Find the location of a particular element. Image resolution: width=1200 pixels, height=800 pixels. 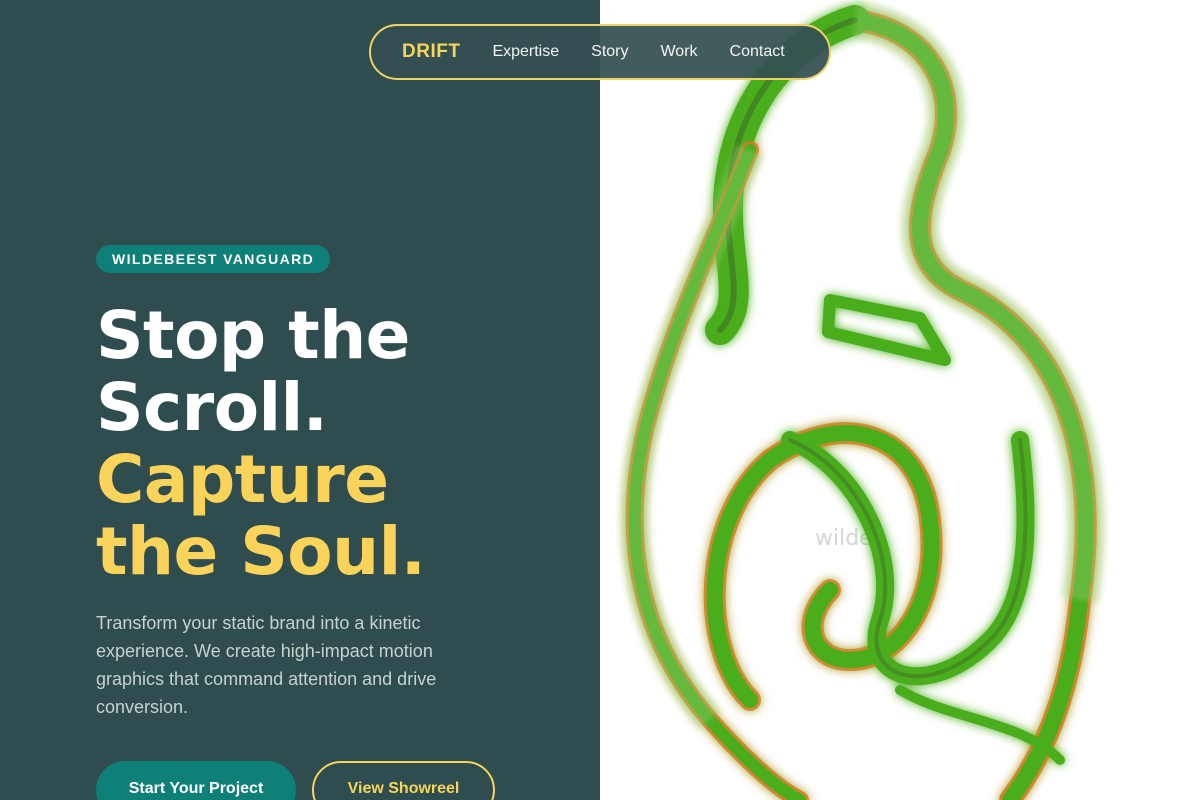

view-showreel-label: View Showreel is located at coordinates (403, 788).